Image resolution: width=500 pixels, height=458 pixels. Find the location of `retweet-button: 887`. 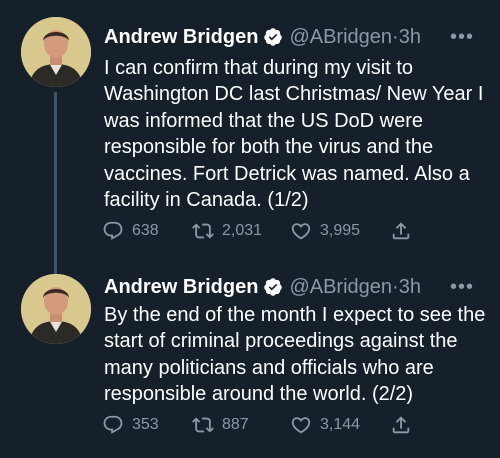

retweet-button: 887 is located at coordinates (241, 425).